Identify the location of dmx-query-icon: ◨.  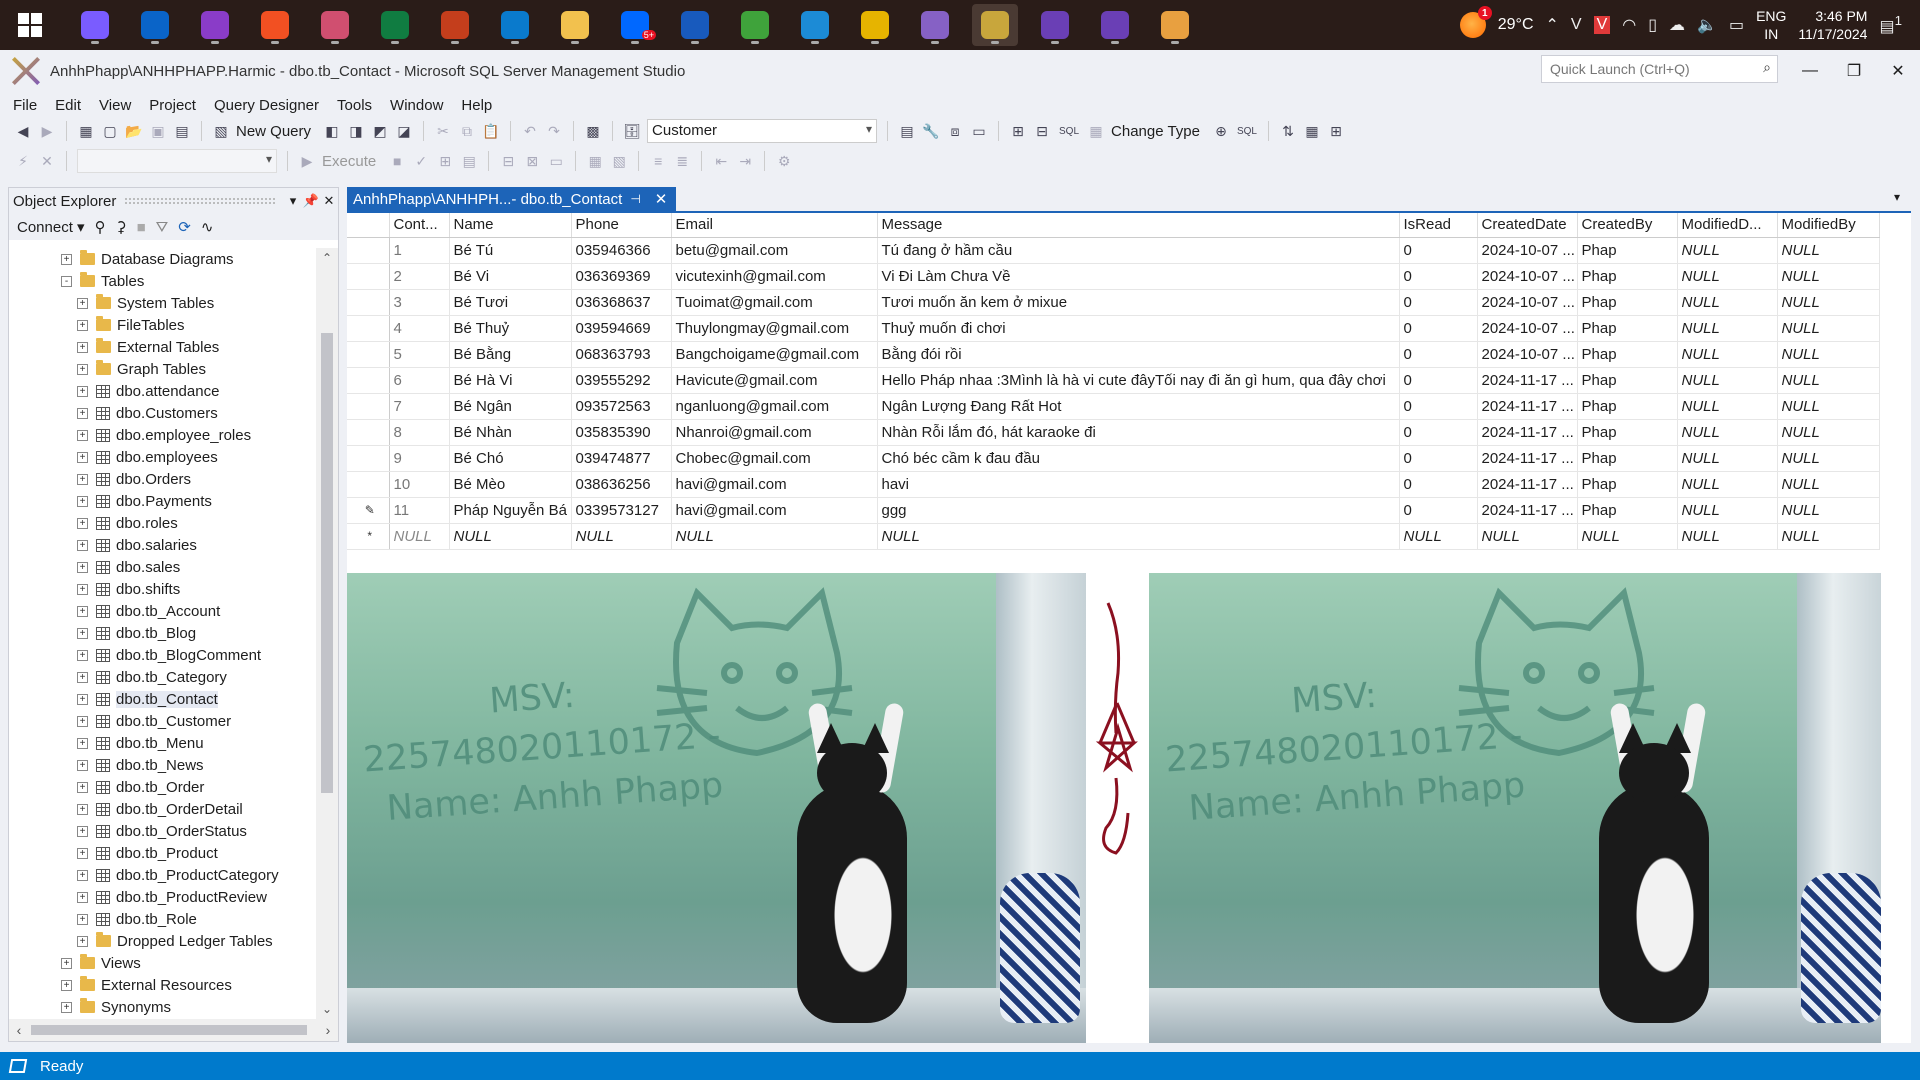
(356, 131).